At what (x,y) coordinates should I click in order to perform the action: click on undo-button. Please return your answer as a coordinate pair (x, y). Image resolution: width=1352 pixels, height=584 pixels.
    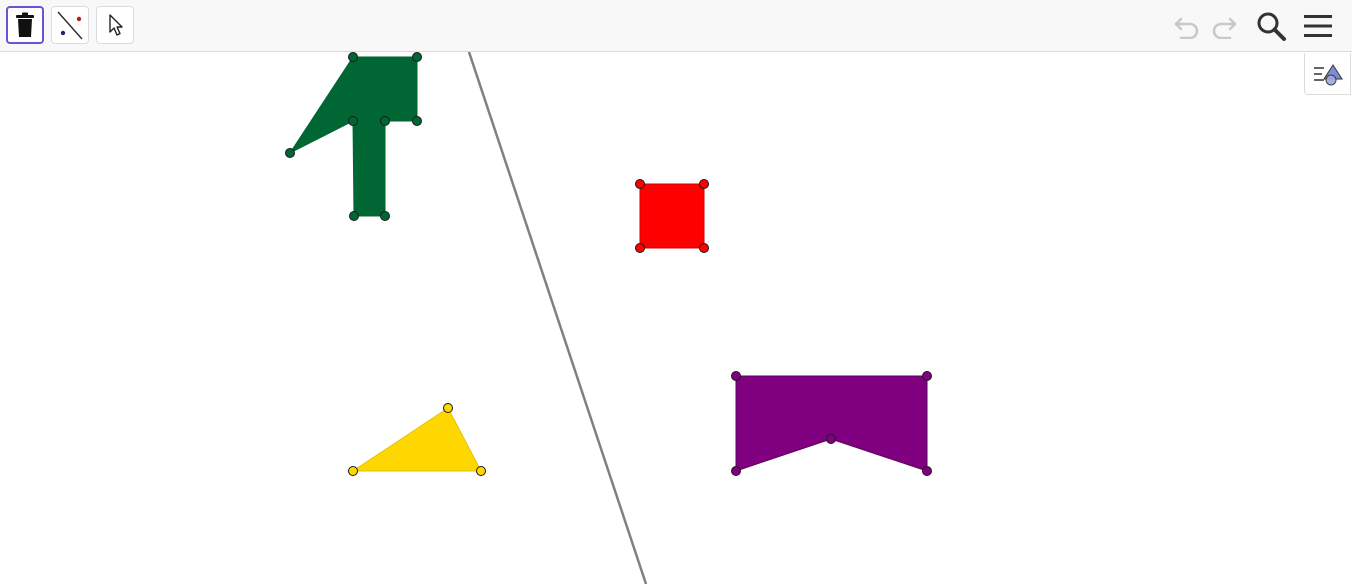
    Looking at the image, I should click on (1187, 26).